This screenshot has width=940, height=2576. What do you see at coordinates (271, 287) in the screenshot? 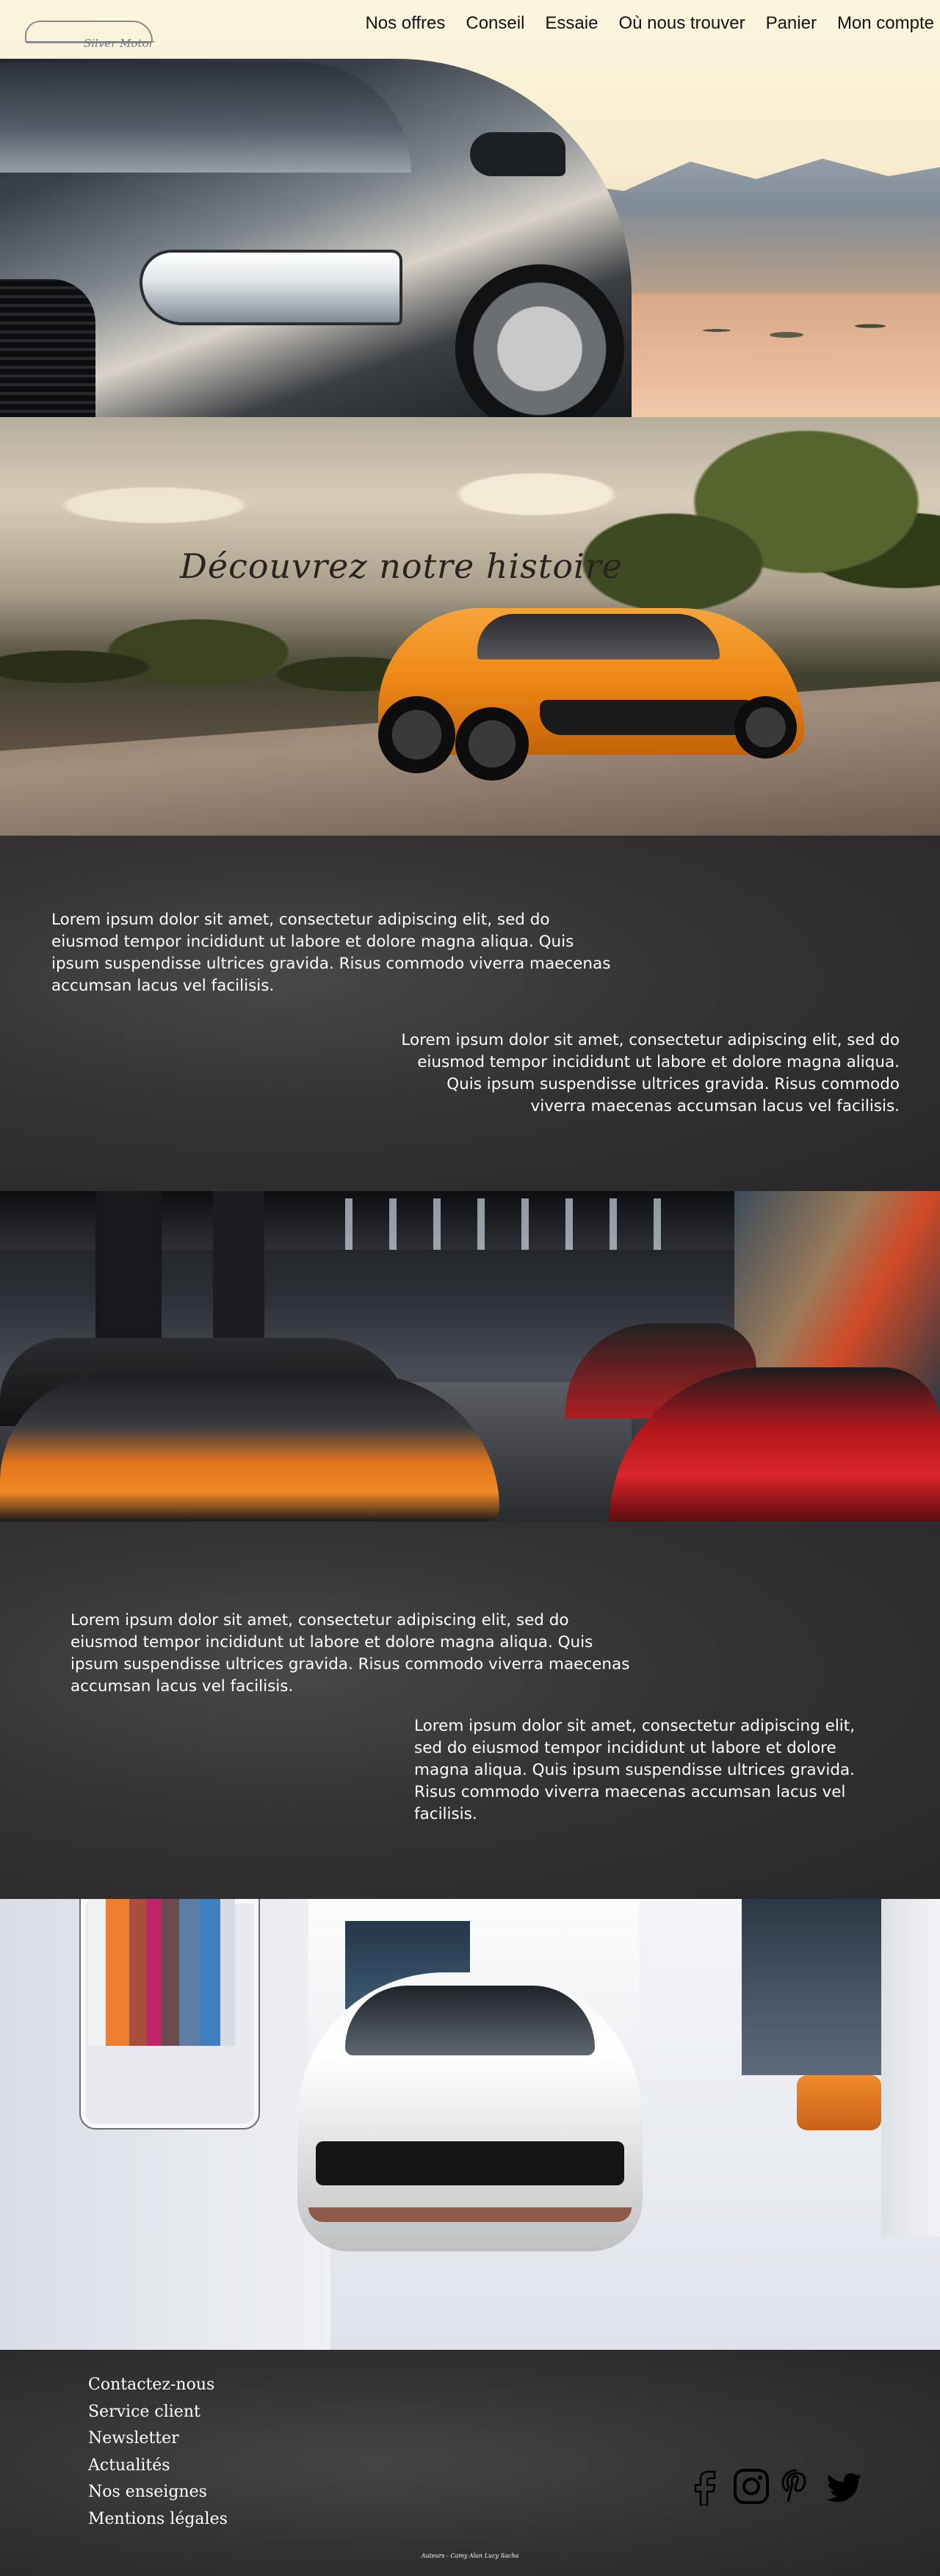
I see `hero-car-headlight` at bounding box center [271, 287].